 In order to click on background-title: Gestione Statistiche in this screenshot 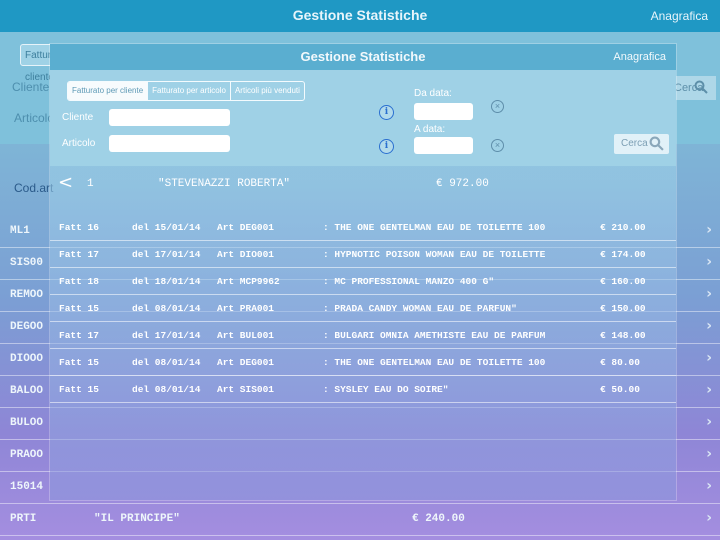, I will do `click(360, 15)`.